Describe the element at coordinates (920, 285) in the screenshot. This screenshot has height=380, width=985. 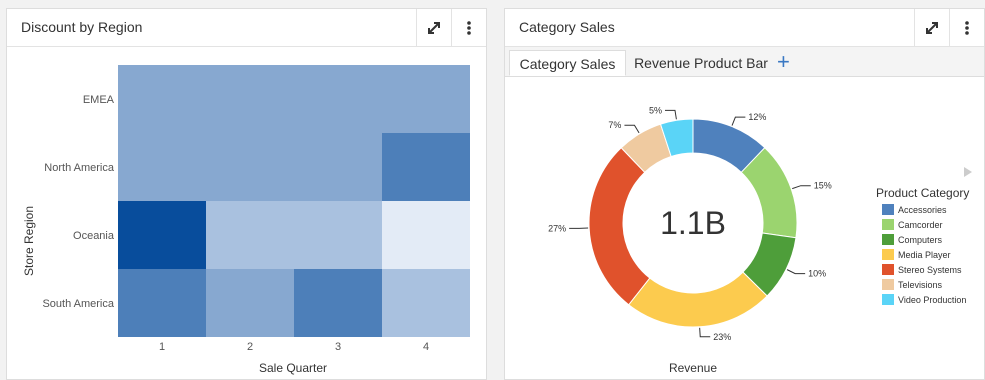
I see `legend-item-label: Televisions` at that location.